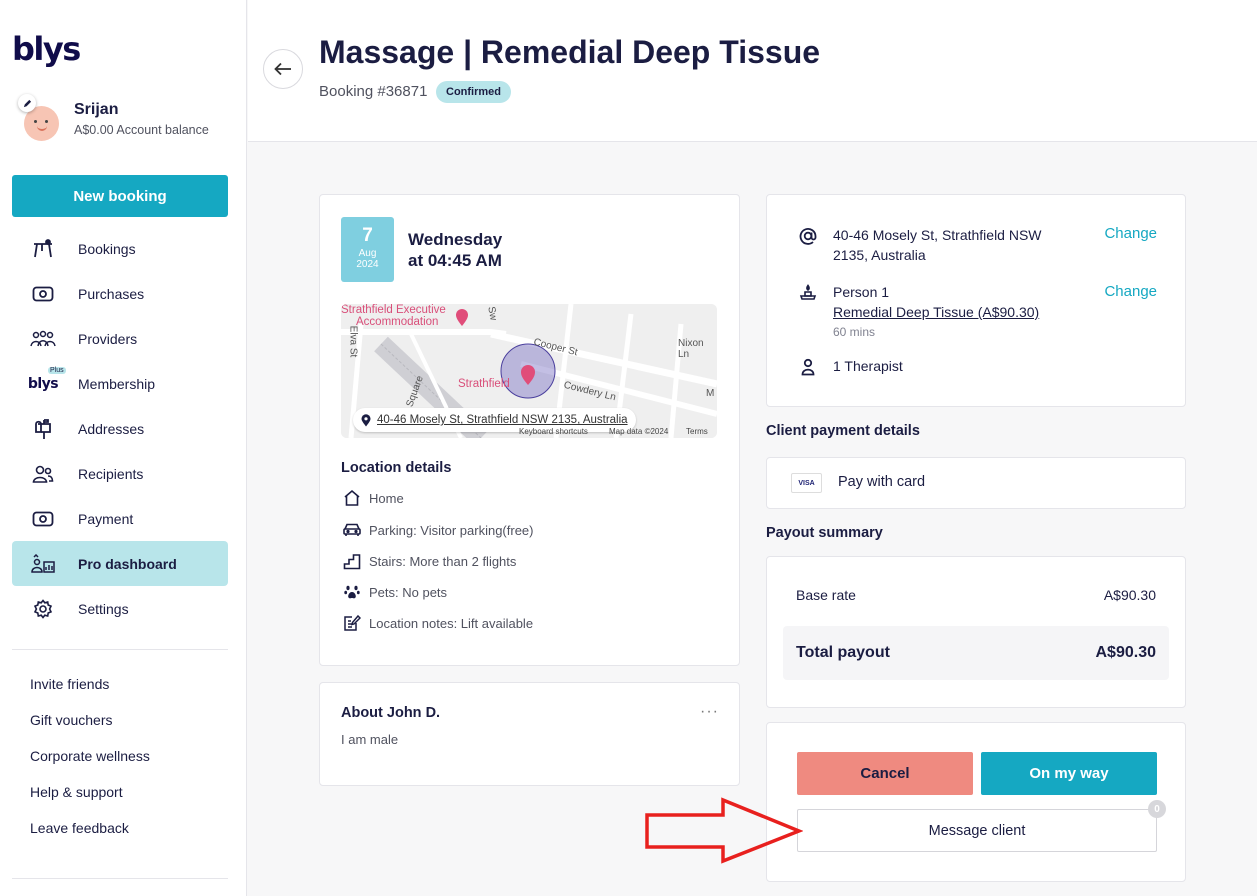  I want to click on booking-number: Booking #36871, so click(373, 91).